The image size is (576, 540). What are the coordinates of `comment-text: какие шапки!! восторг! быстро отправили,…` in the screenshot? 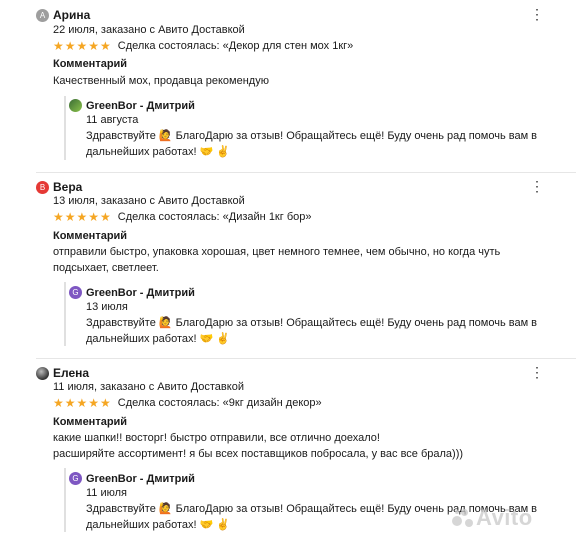 It's located at (303, 446).